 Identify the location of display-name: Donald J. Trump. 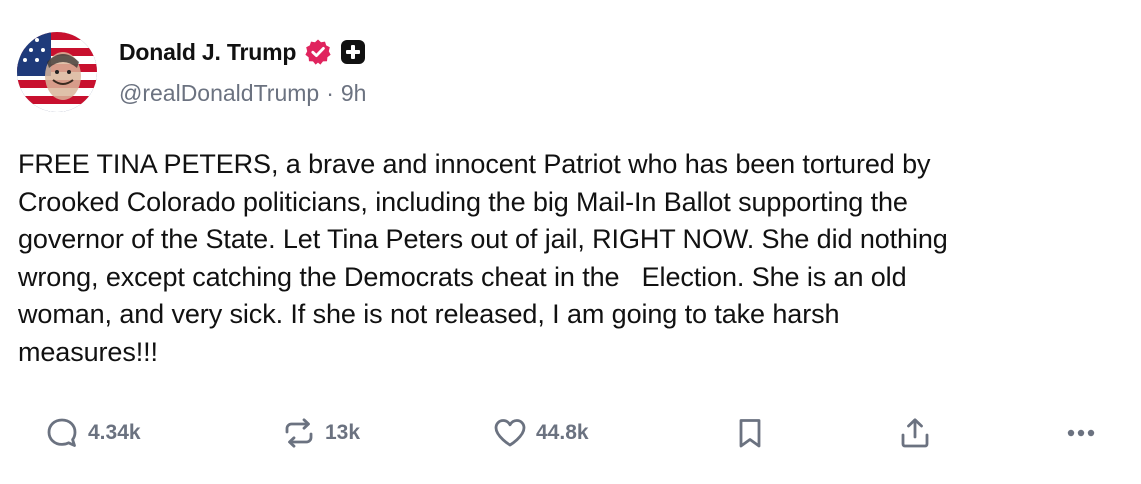
(207, 52).